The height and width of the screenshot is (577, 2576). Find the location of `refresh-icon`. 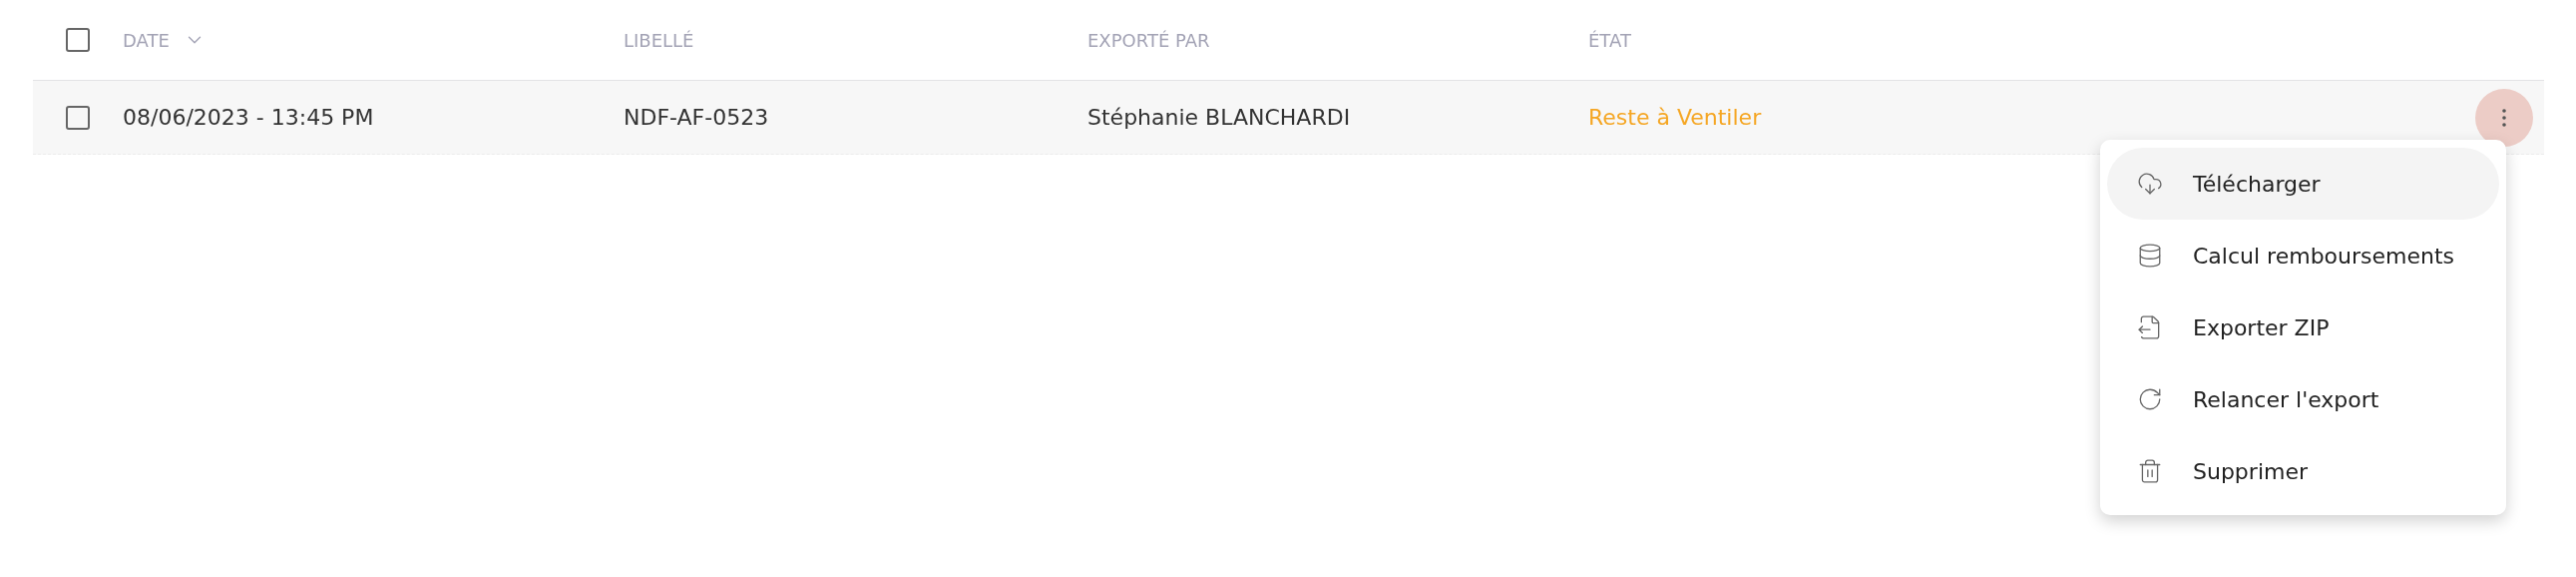

refresh-icon is located at coordinates (2150, 399).